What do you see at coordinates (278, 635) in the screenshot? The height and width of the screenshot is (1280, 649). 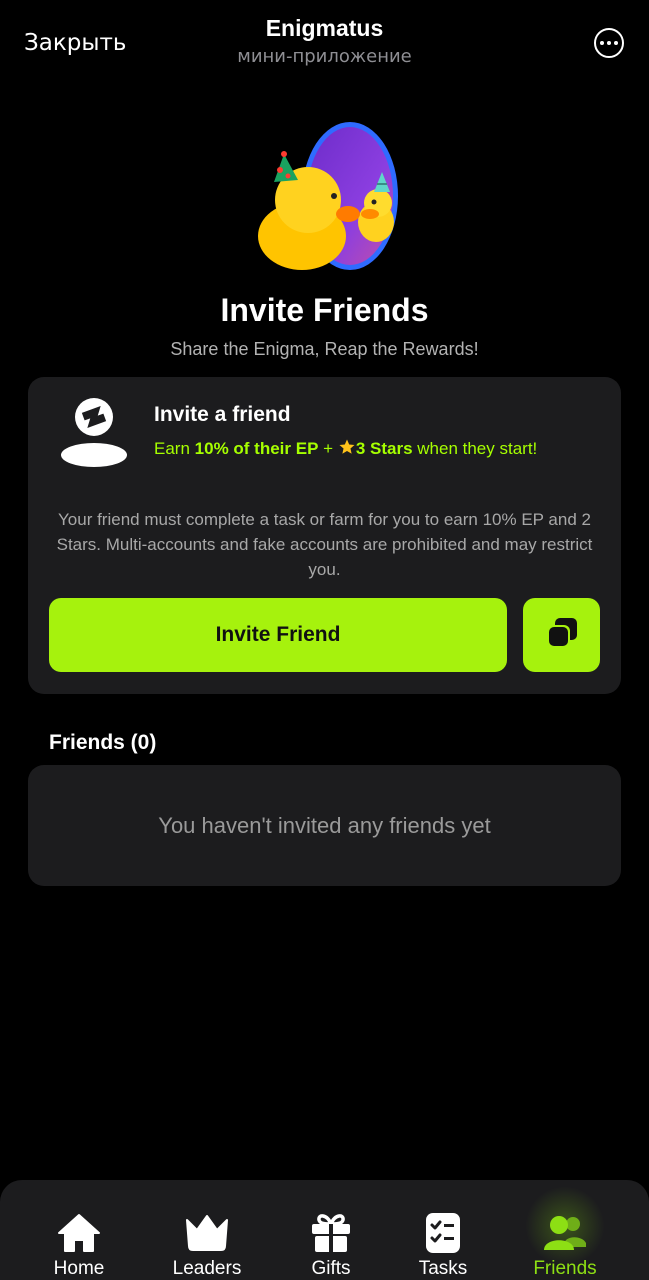 I see `invite-friend-button: Invite Friend` at bounding box center [278, 635].